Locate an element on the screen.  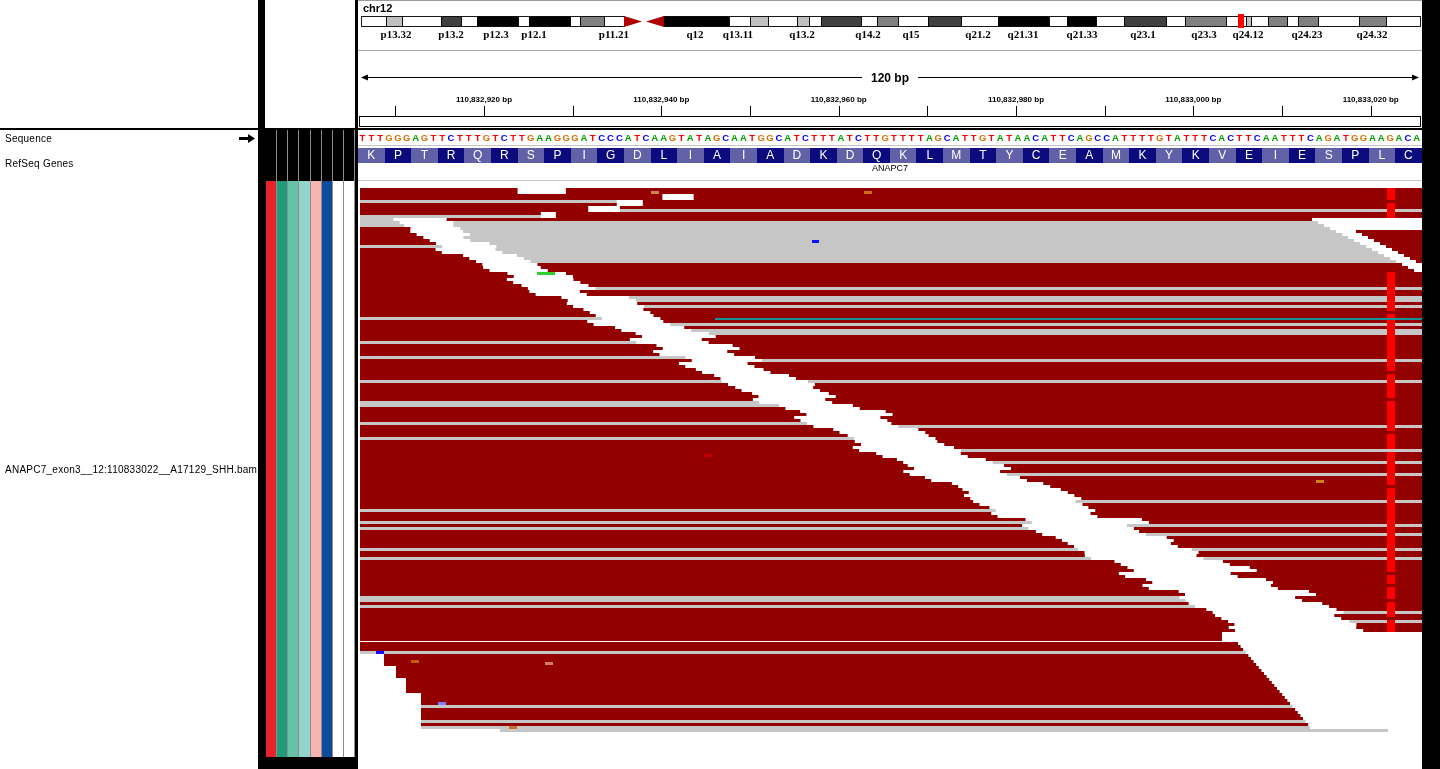
chromosome-ideogram is located at coordinates (891, 21).